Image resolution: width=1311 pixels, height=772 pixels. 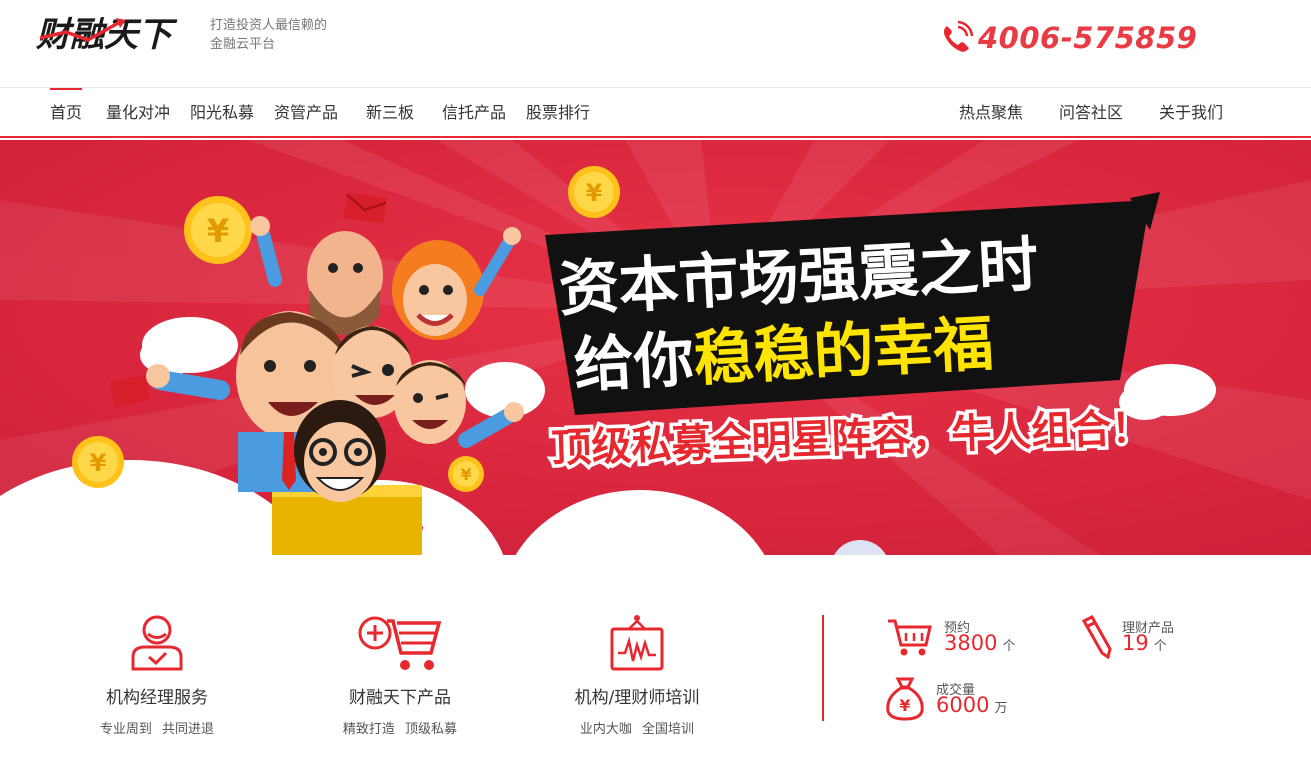 I want to click on nav-item-private-equity: 阳光私募, so click(x=222, y=112).